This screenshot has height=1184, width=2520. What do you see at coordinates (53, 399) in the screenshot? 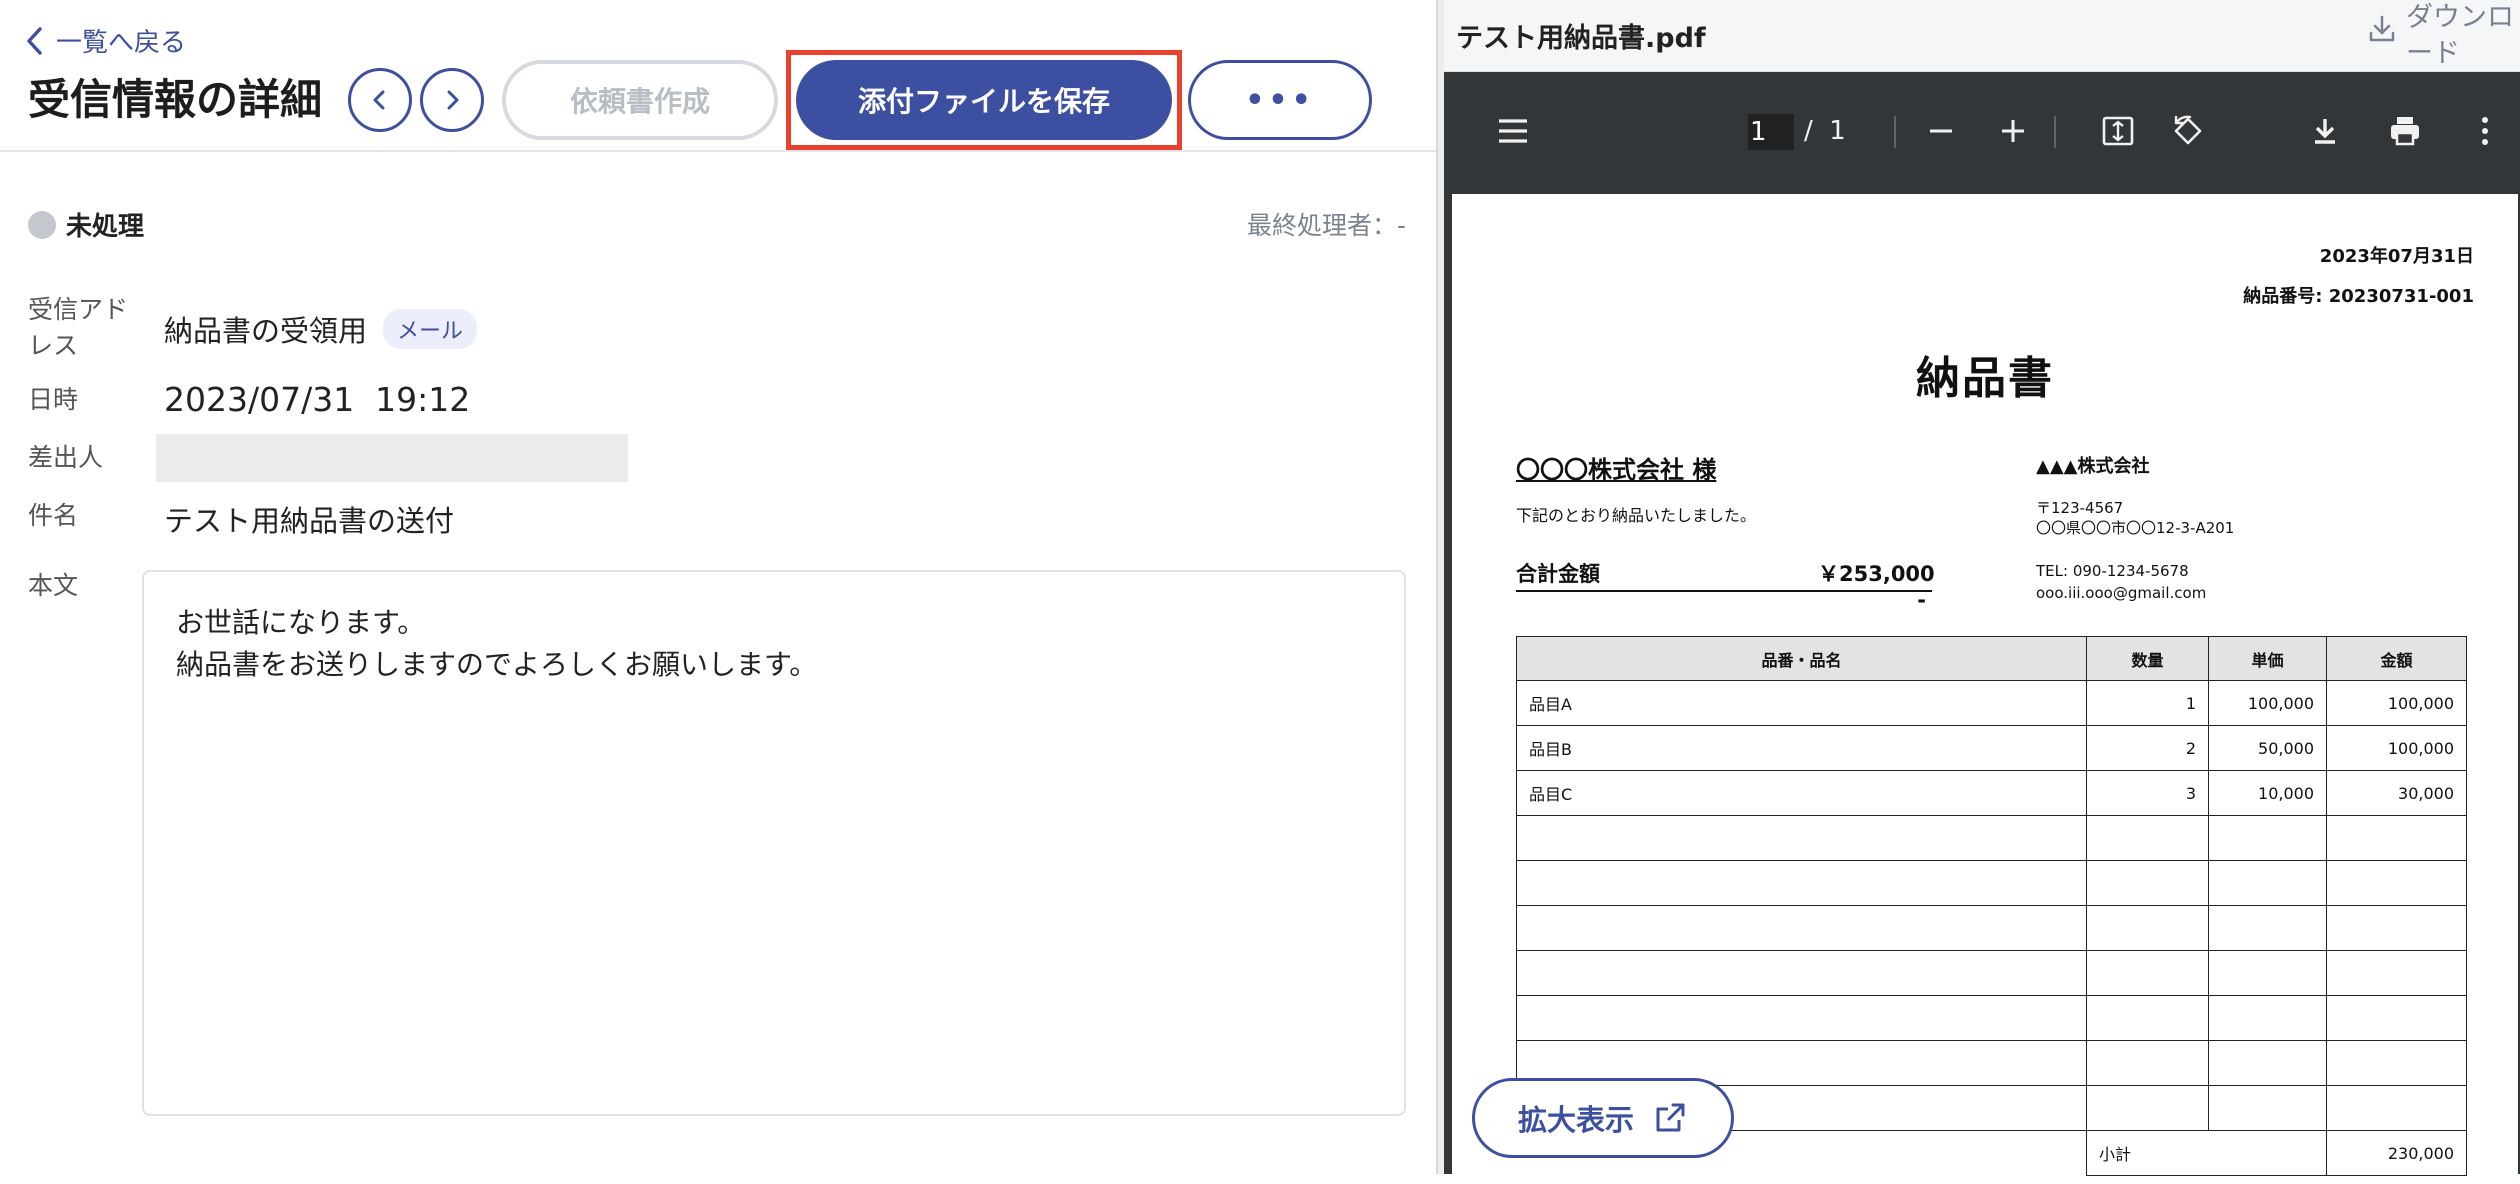
I see `date-label: 日時` at bounding box center [53, 399].